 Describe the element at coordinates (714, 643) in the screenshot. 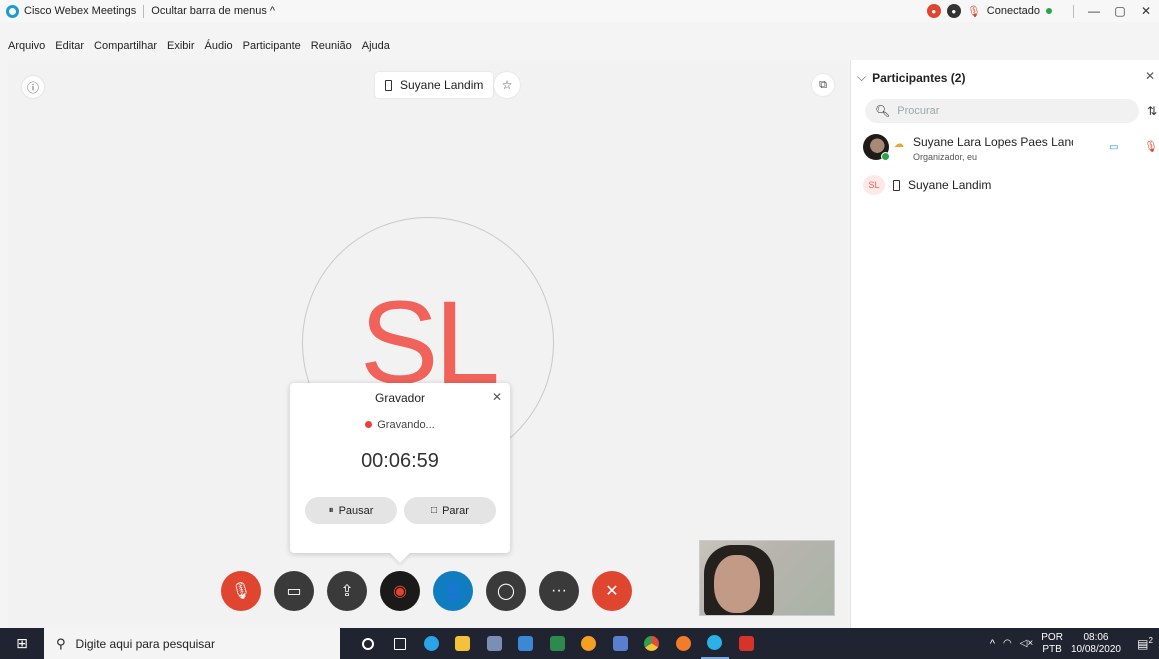

I see `webex-icon` at that location.